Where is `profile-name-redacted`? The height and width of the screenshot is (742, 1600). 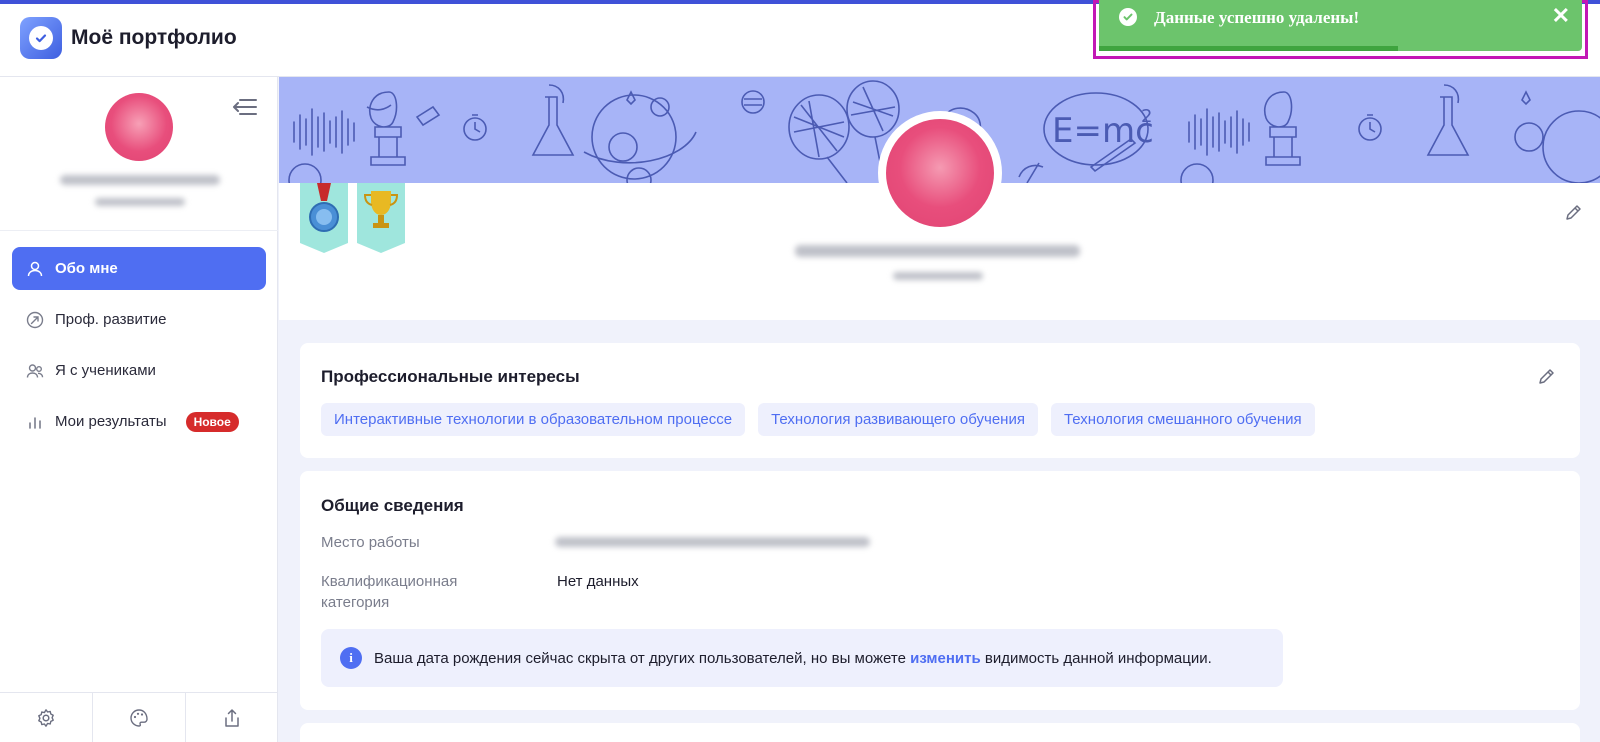 profile-name-redacted is located at coordinates (937, 251).